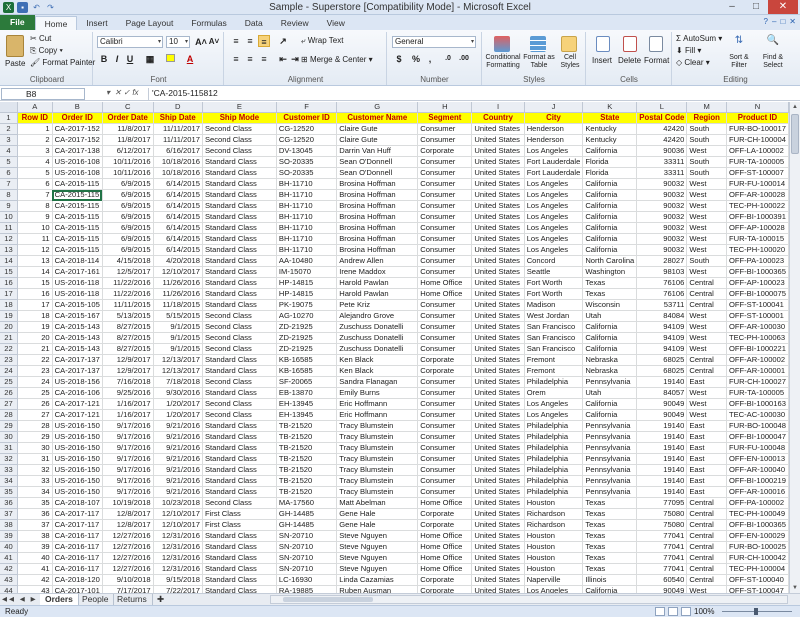  Describe the element at coordinates (35, 129) in the screenshot. I see `table-cell: 1` at that location.